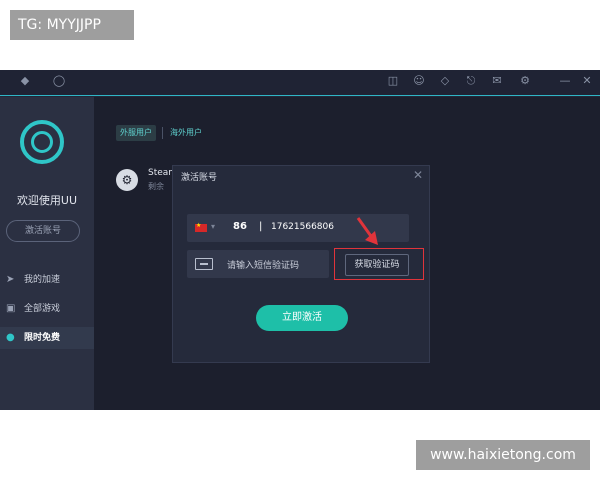 Image resolution: width=600 pixels, height=480 pixels. Describe the element at coordinates (302, 227) in the screenshot. I see `phone-number-value: 17621566806` at that location.